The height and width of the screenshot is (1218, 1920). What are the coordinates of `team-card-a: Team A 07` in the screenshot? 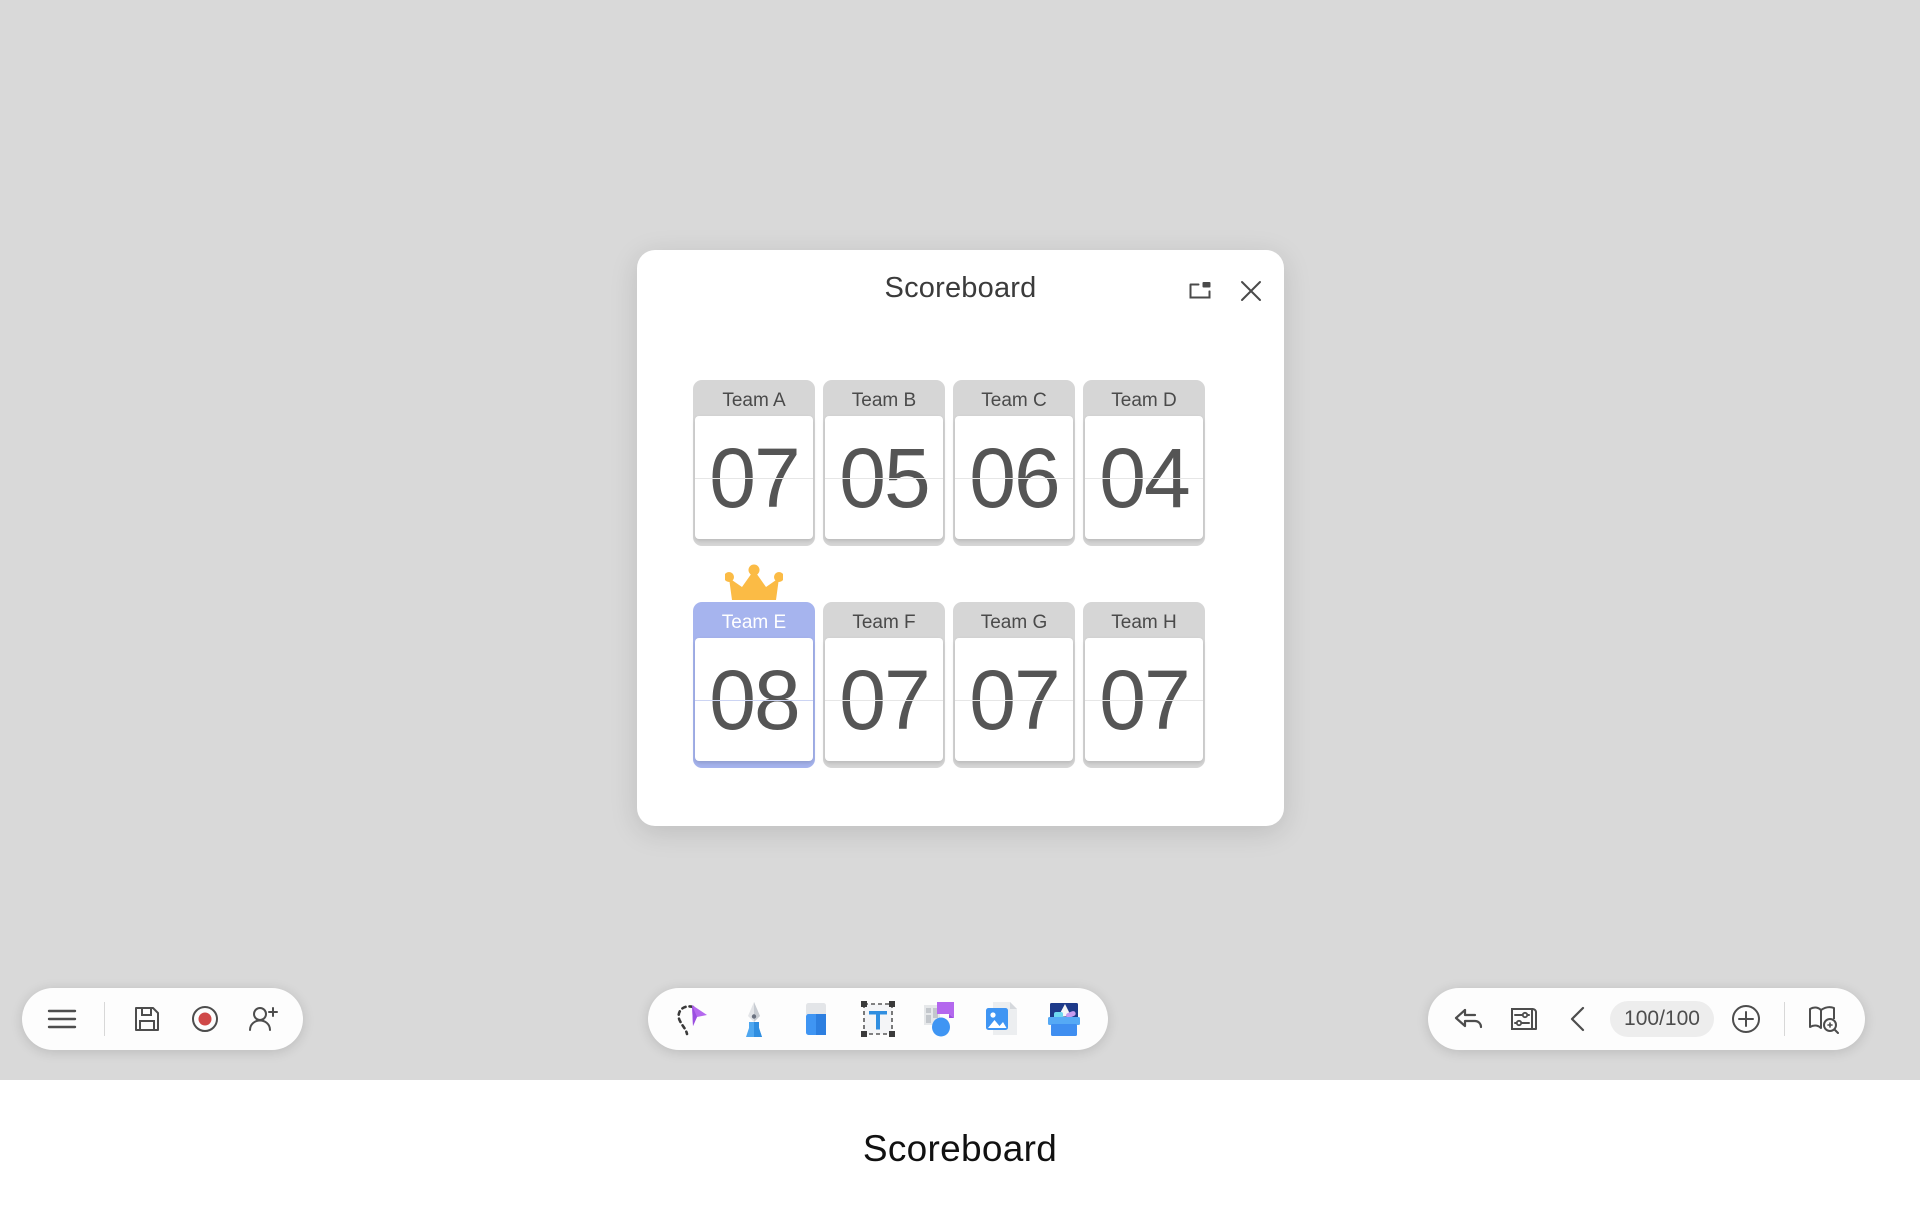 It's located at (754, 463).